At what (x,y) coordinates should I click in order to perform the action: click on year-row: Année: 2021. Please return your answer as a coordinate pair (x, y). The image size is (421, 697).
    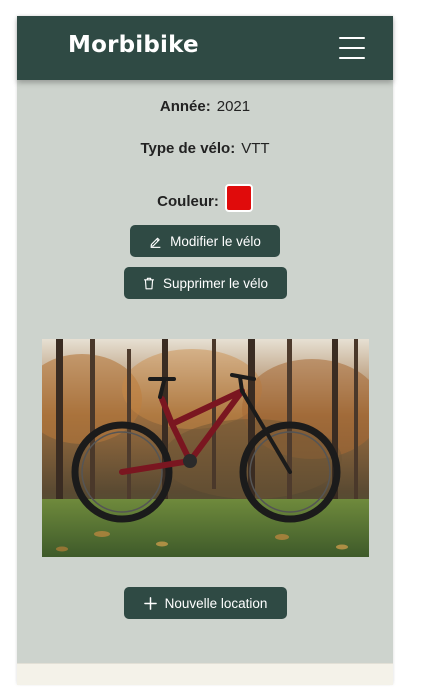
    Looking at the image, I should click on (205, 106).